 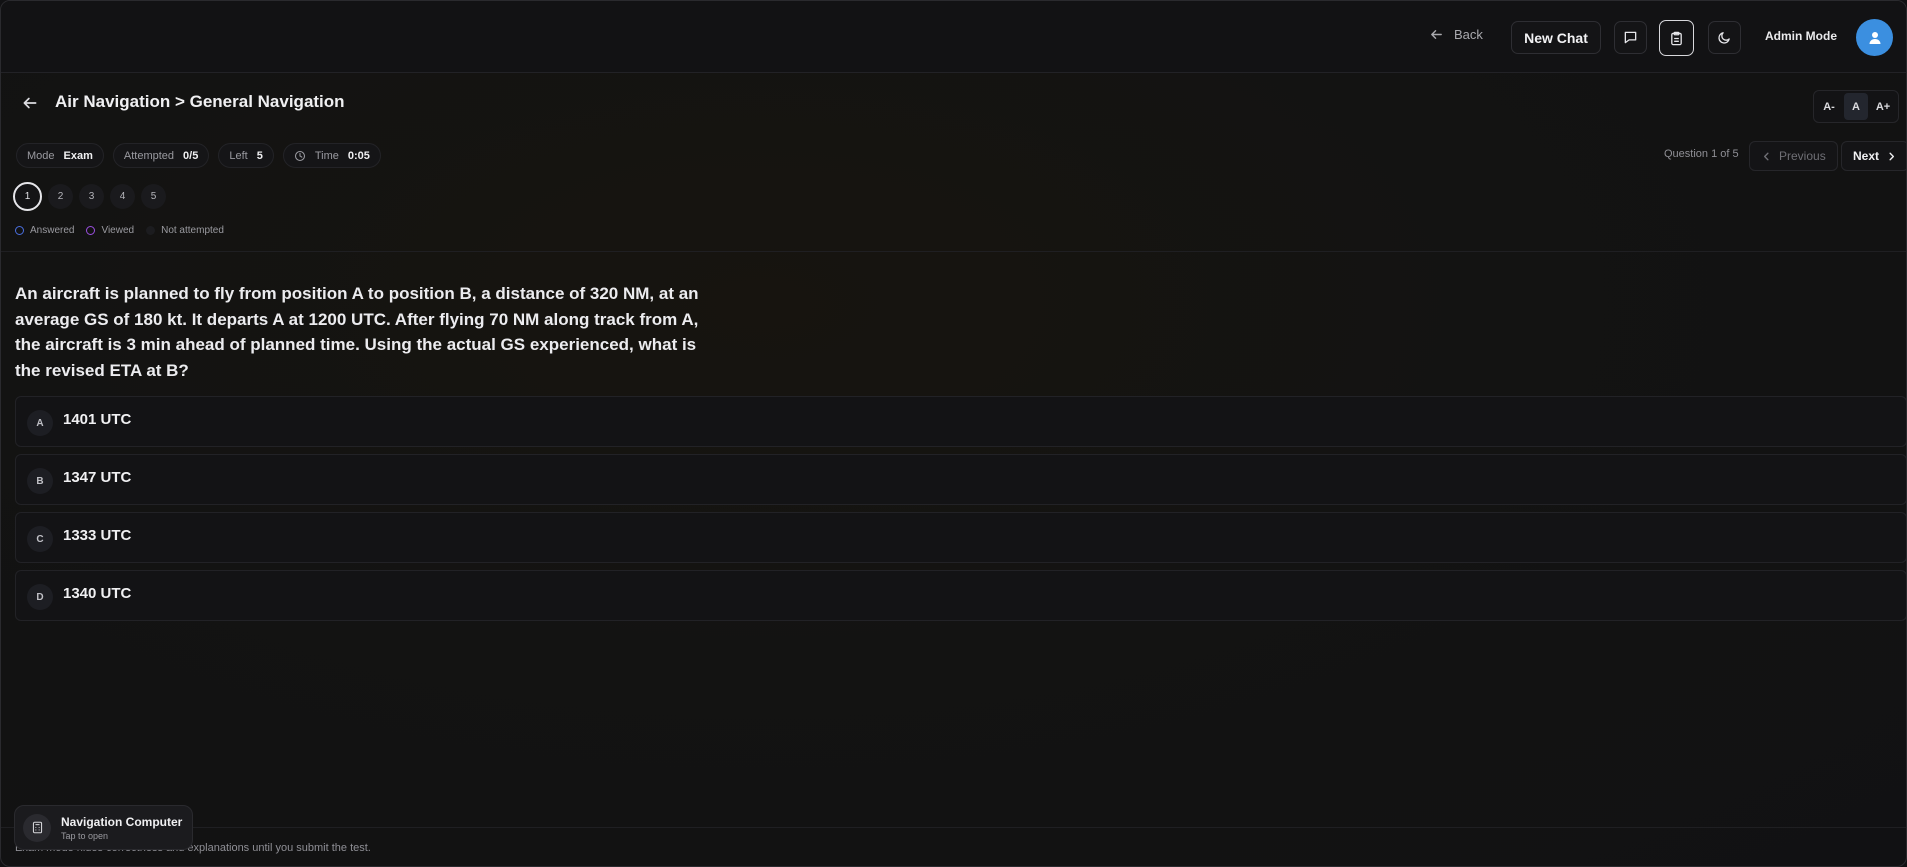 I want to click on mode-value: Exam, so click(x=78, y=155).